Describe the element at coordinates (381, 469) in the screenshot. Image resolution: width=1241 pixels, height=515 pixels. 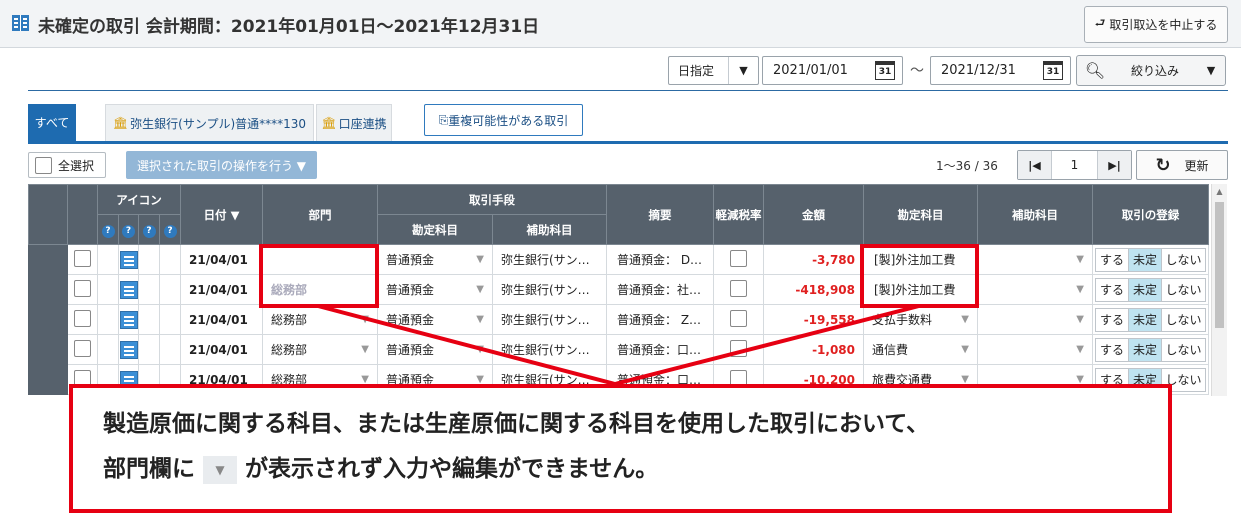
I see `callout-line-2: 部門欄に ▼ が表示されず入力や編集ができません。` at that location.